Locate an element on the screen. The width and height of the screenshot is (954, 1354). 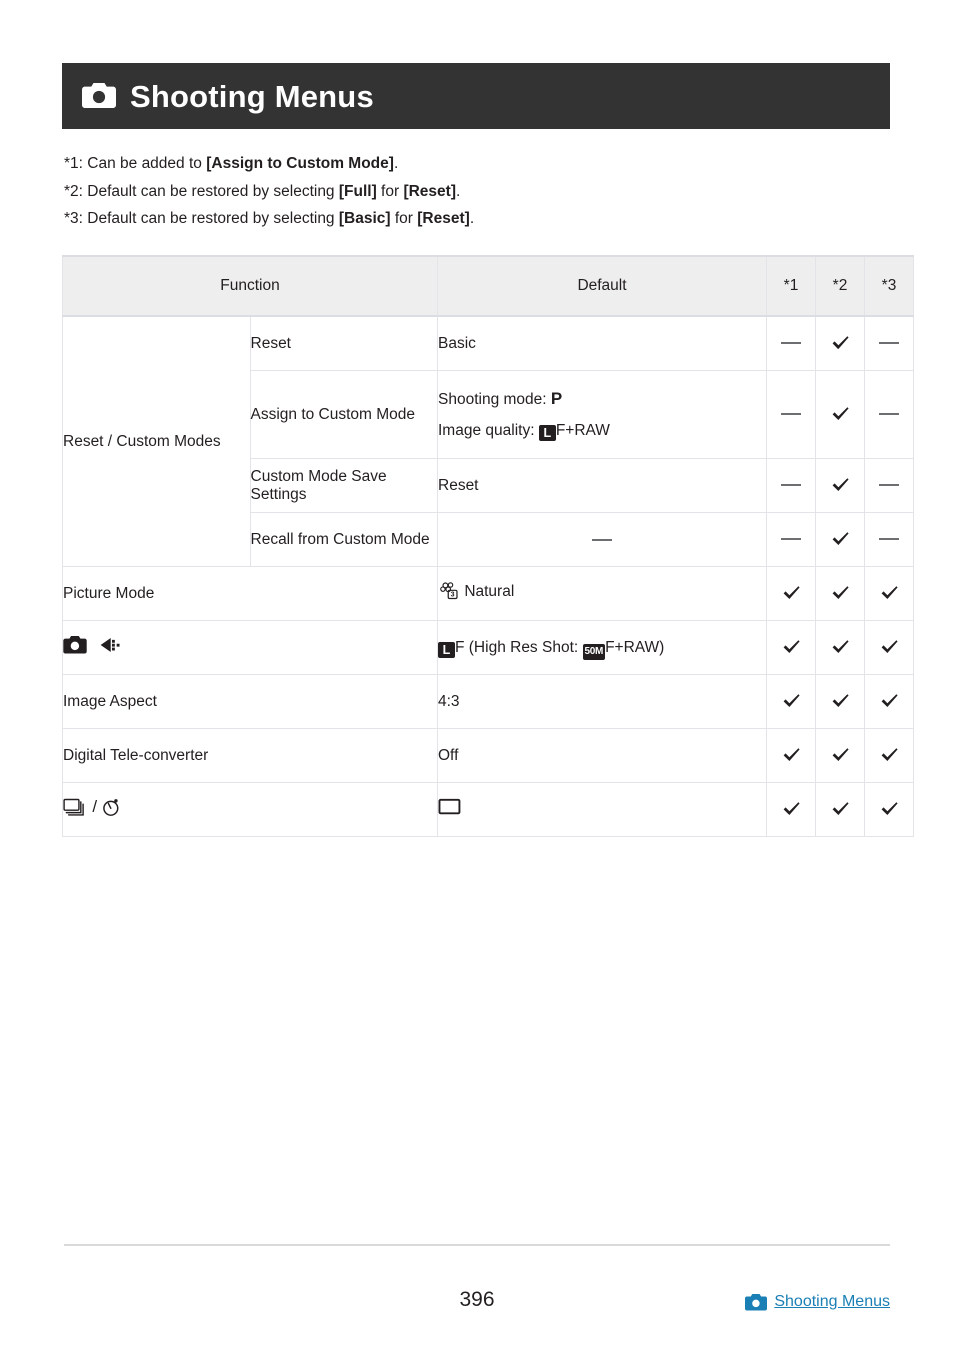
single-frame-icon is located at coordinates (450, 811).